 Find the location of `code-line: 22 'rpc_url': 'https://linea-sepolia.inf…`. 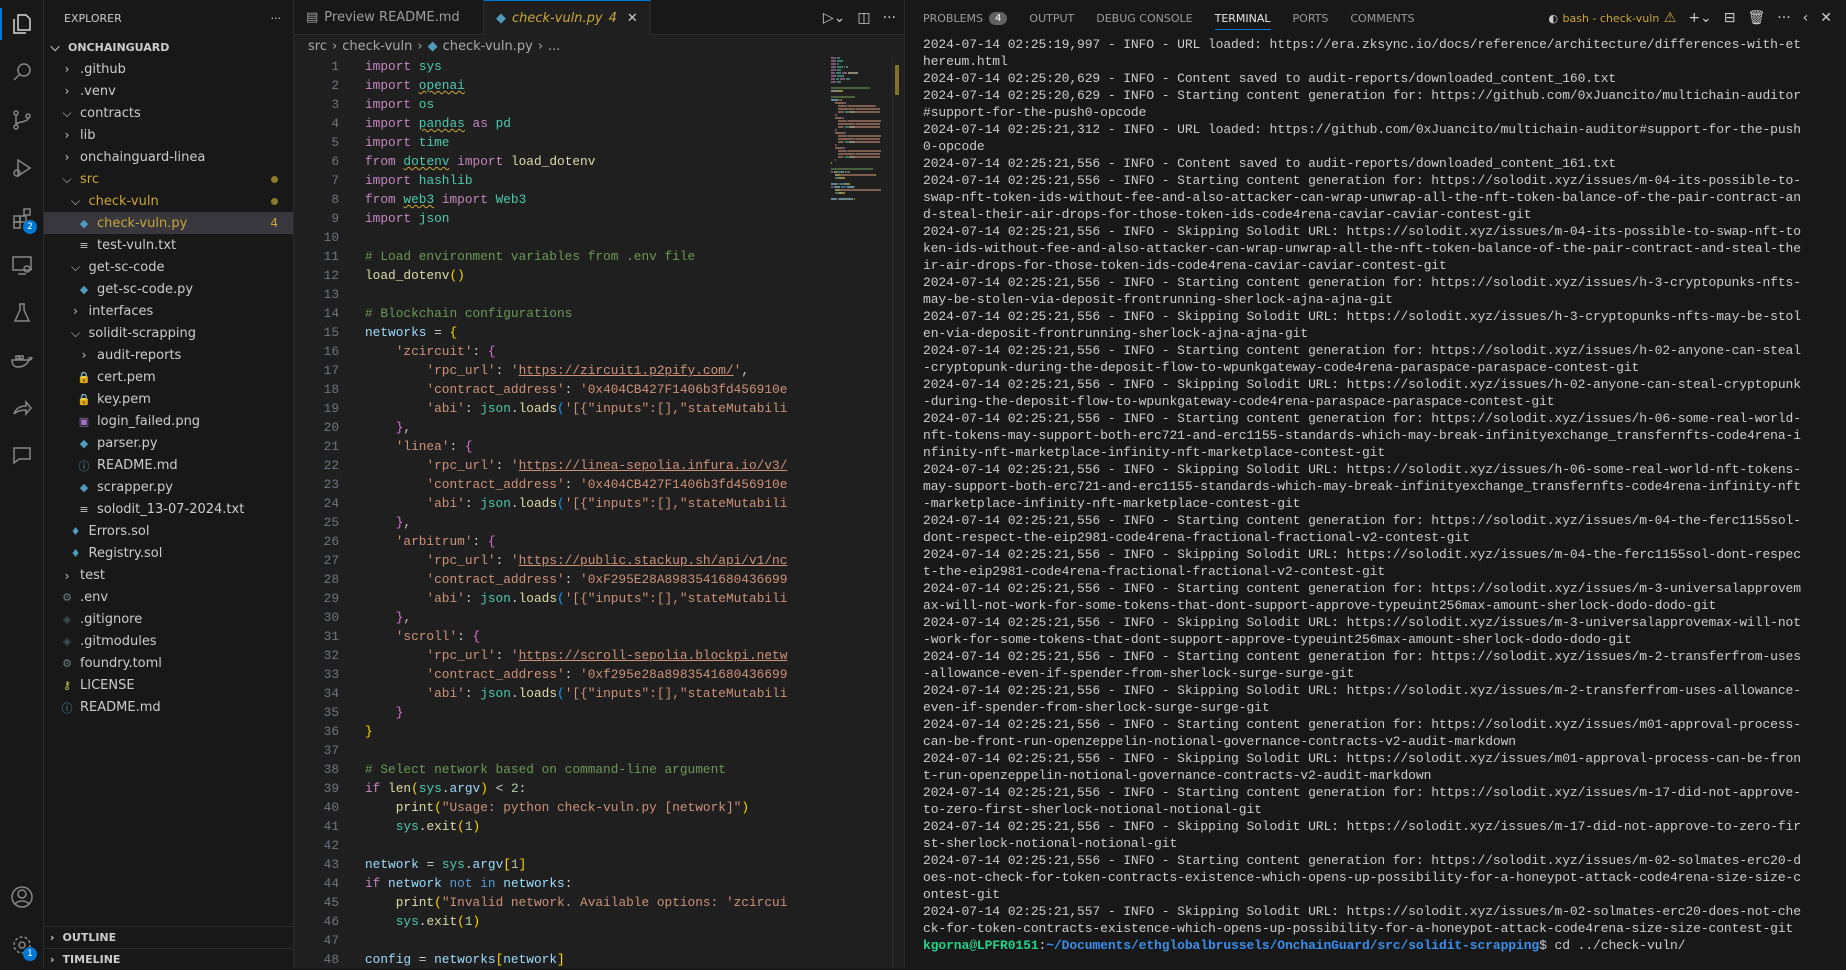

code-line: 22 'rpc_url': 'https://linea-sepolia.inf… is located at coordinates (562, 465).